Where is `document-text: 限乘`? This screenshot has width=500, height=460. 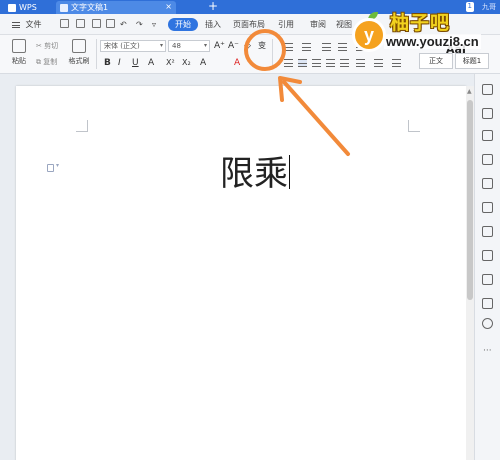
document-text: 限乘 is located at coordinates (255, 170).